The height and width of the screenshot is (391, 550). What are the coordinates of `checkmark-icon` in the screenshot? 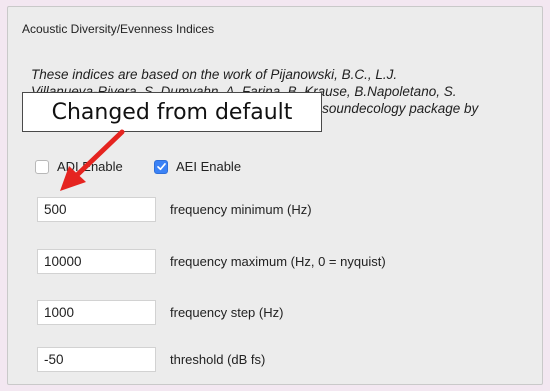 It's located at (161, 167).